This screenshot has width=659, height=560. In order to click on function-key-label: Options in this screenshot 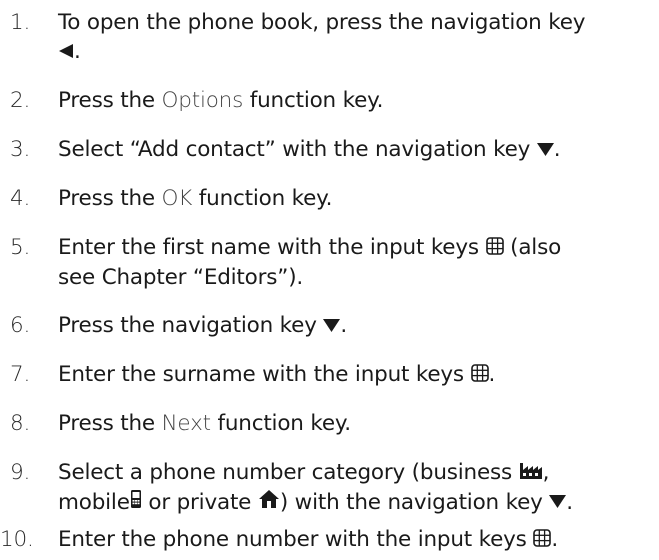, I will do `click(202, 100)`.